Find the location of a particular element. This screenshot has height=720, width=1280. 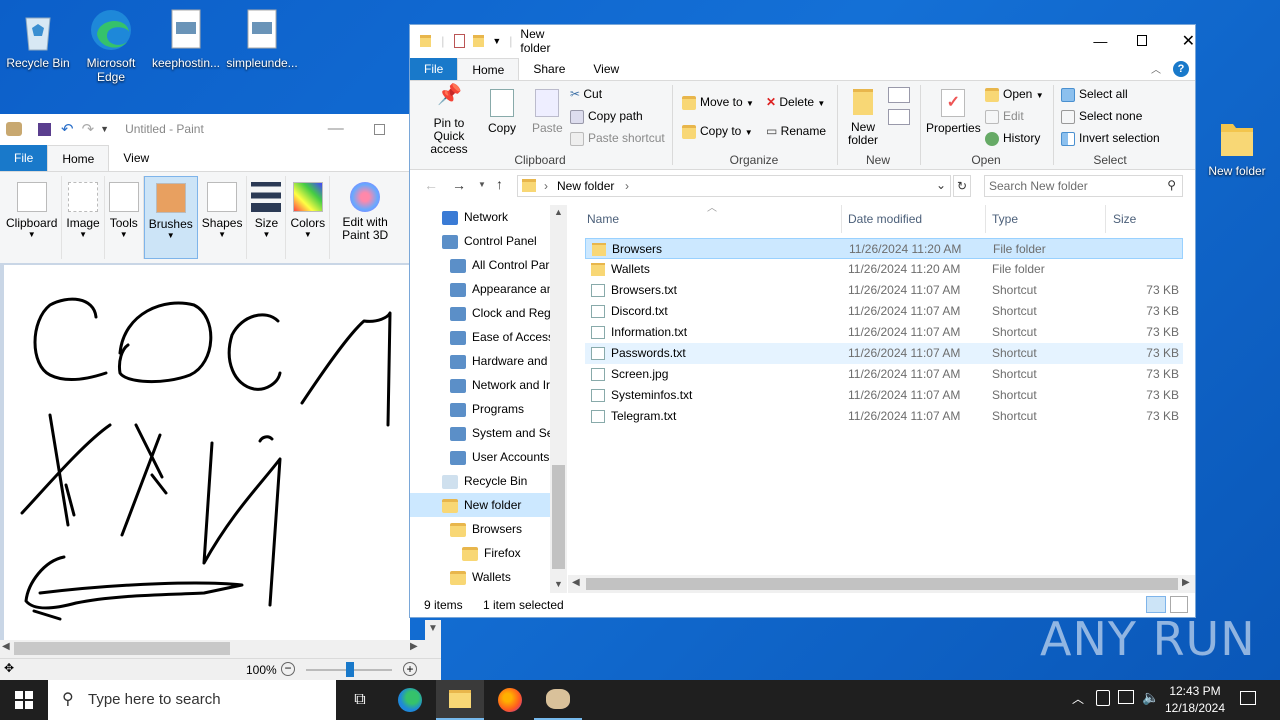

network-icon is located at coordinates (1126, 697).